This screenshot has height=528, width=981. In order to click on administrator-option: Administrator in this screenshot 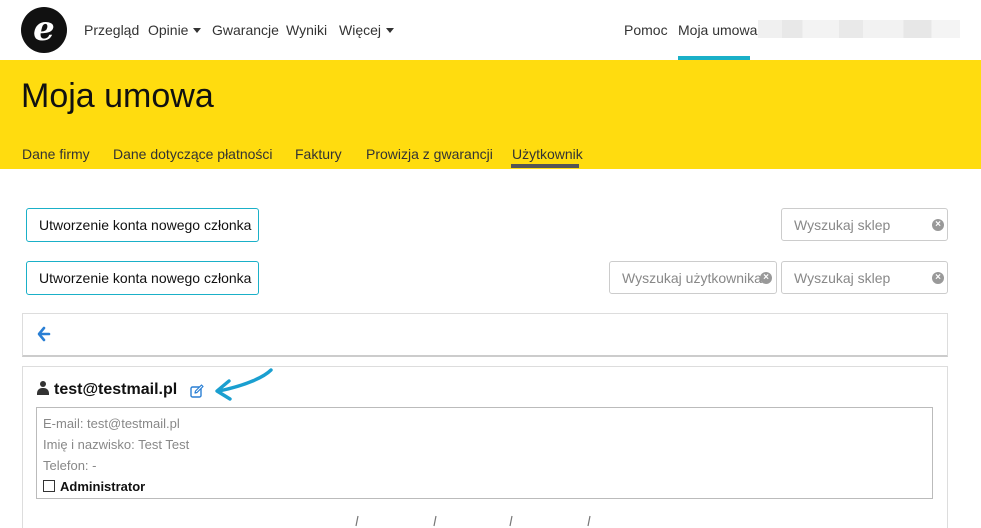, I will do `click(94, 486)`.